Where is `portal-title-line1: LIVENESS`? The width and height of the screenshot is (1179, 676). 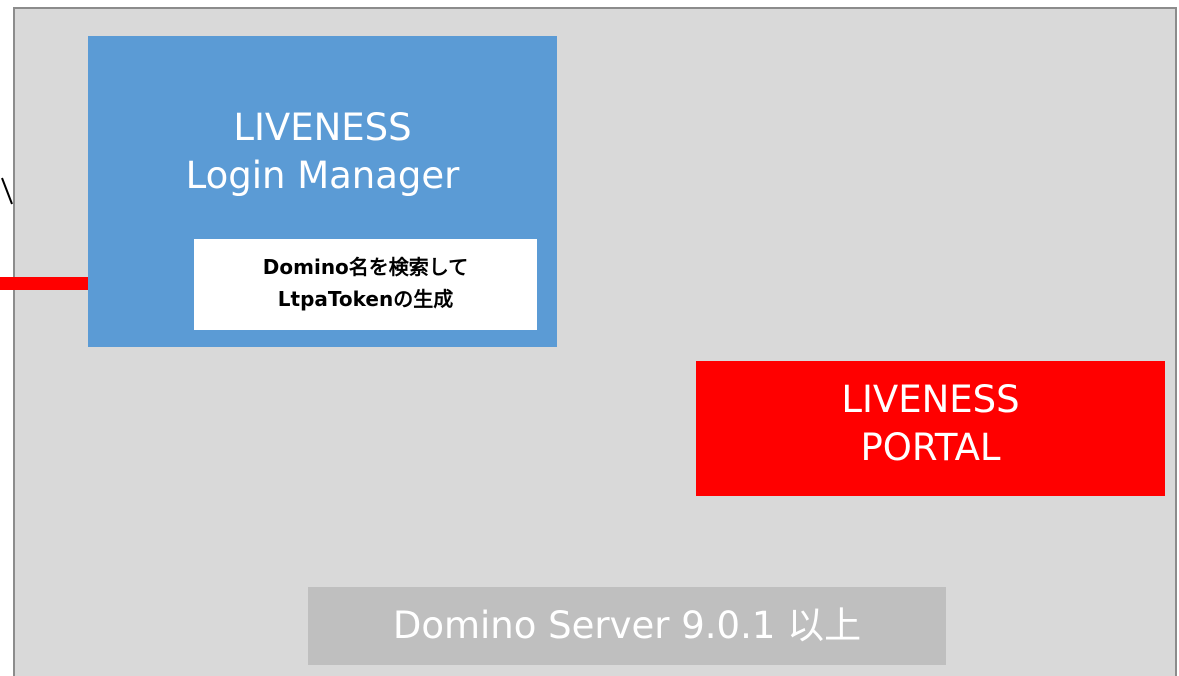
portal-title-line1: LIVENESS is located at coordinates (930, 399).